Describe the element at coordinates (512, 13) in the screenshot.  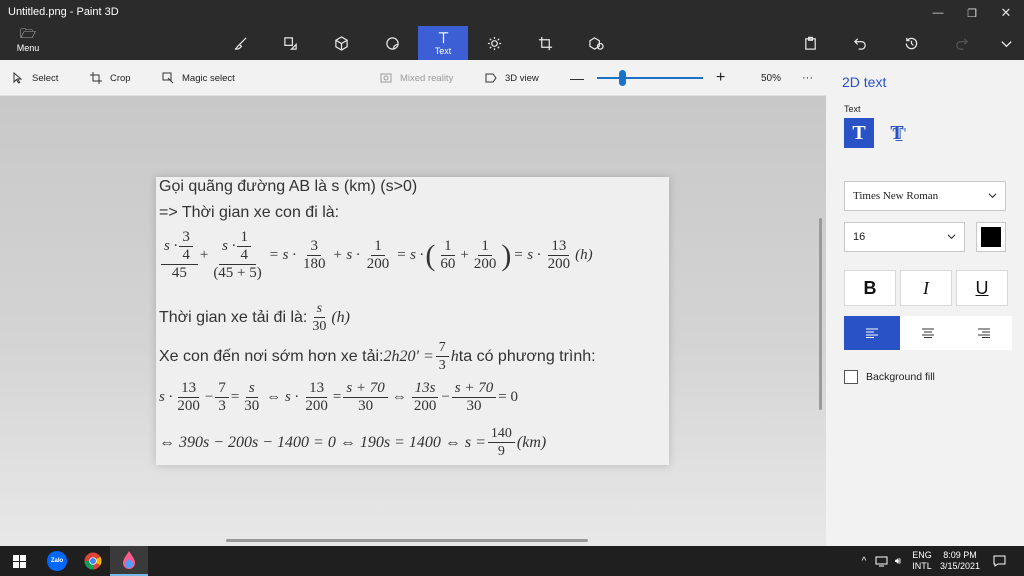
I see `title-bar: Untitled.png - Paint 3D — ❐ ✕` at that location.